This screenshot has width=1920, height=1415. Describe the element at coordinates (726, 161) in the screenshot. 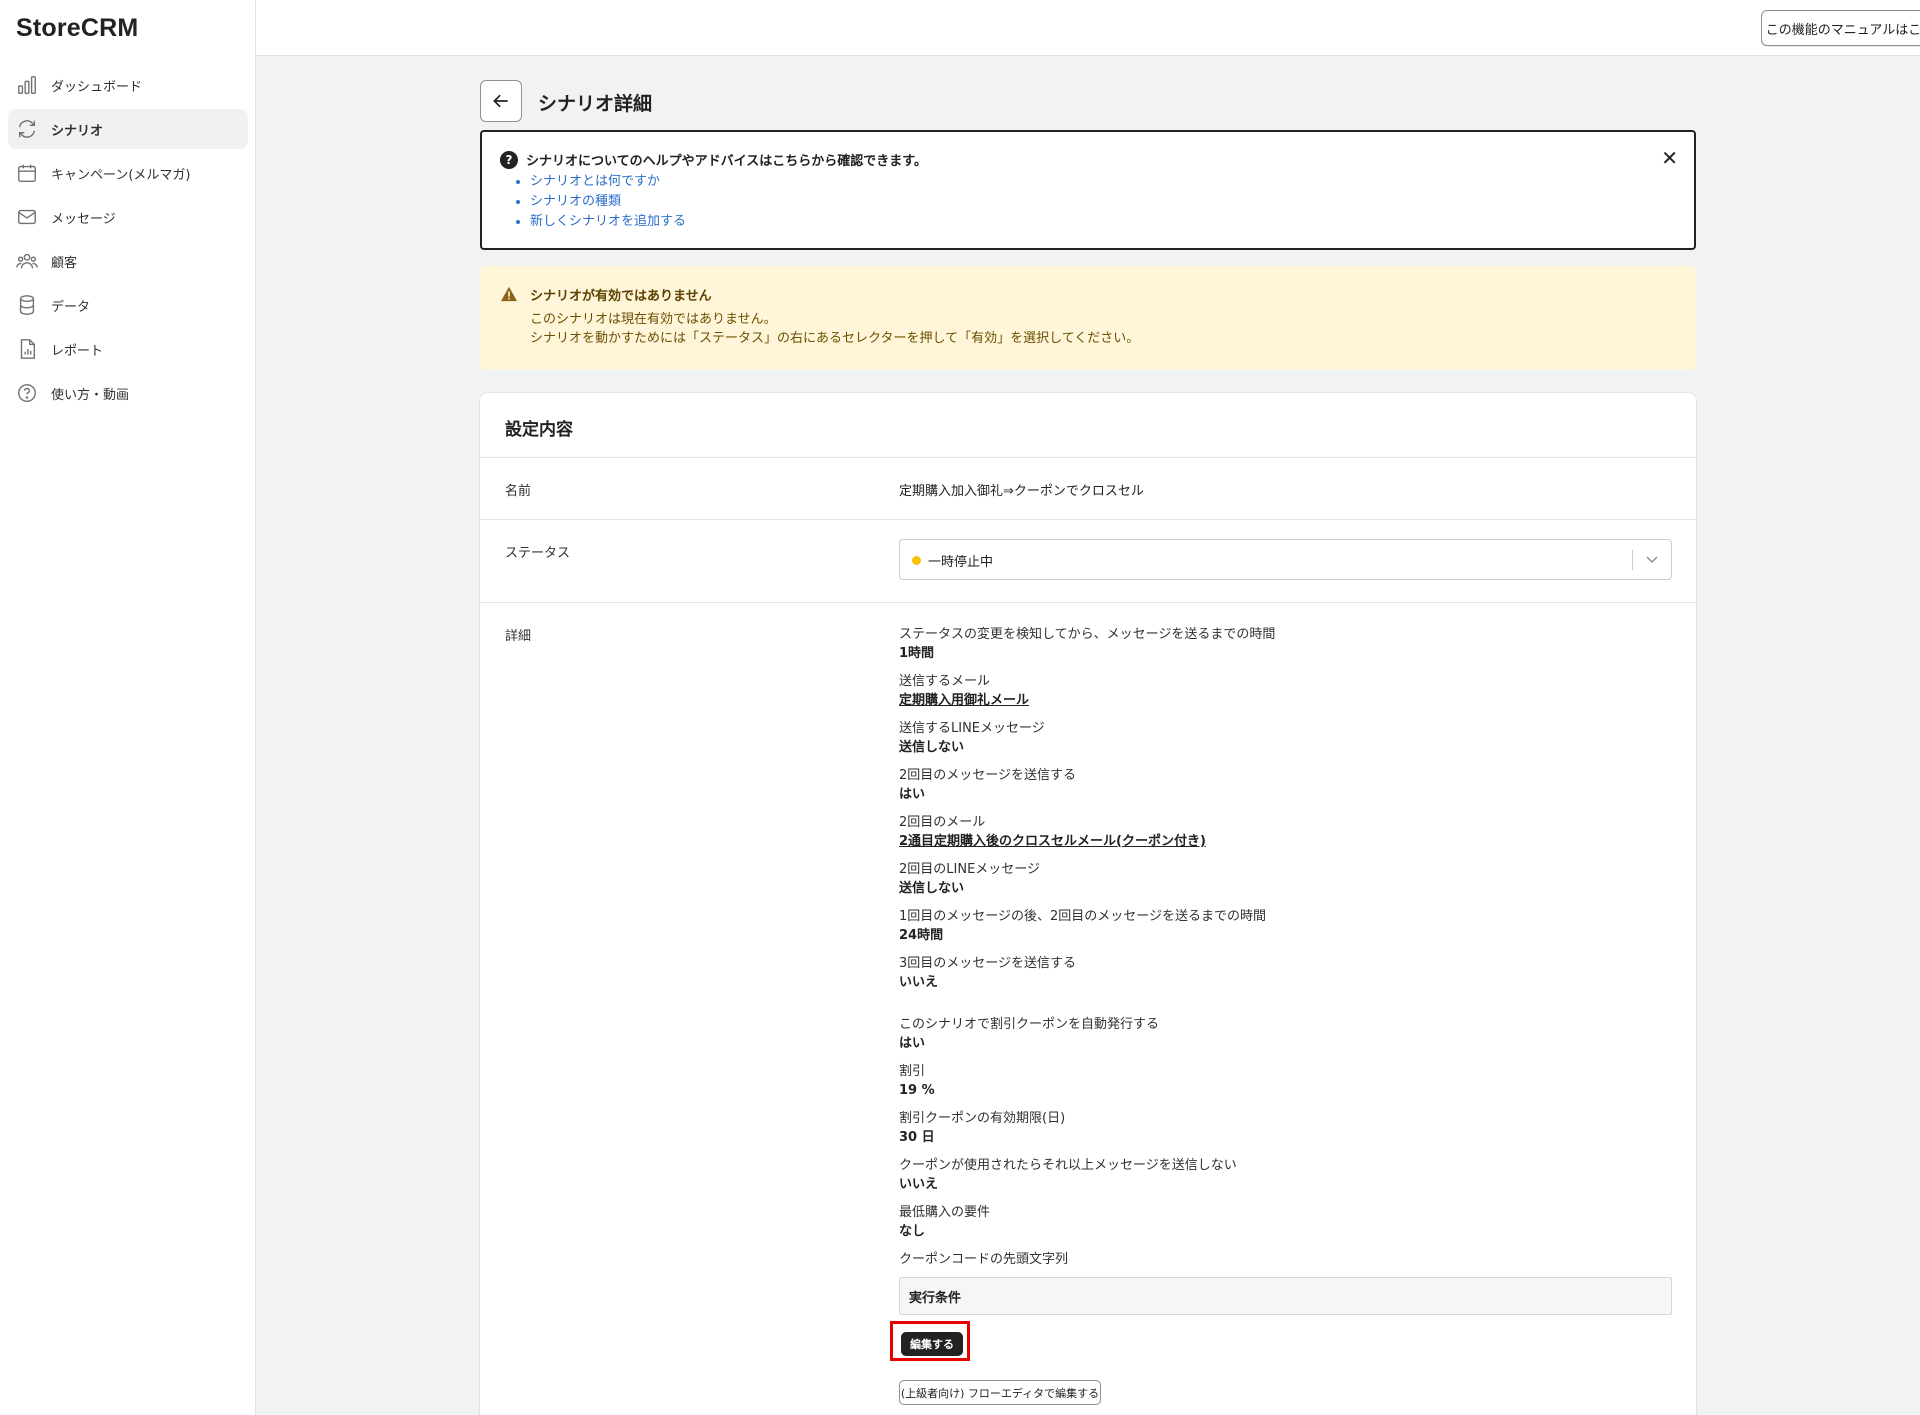

I see `help-title-text: シナリオについてのヘルプやアドバイスはこちらから確認できます。` at that location.